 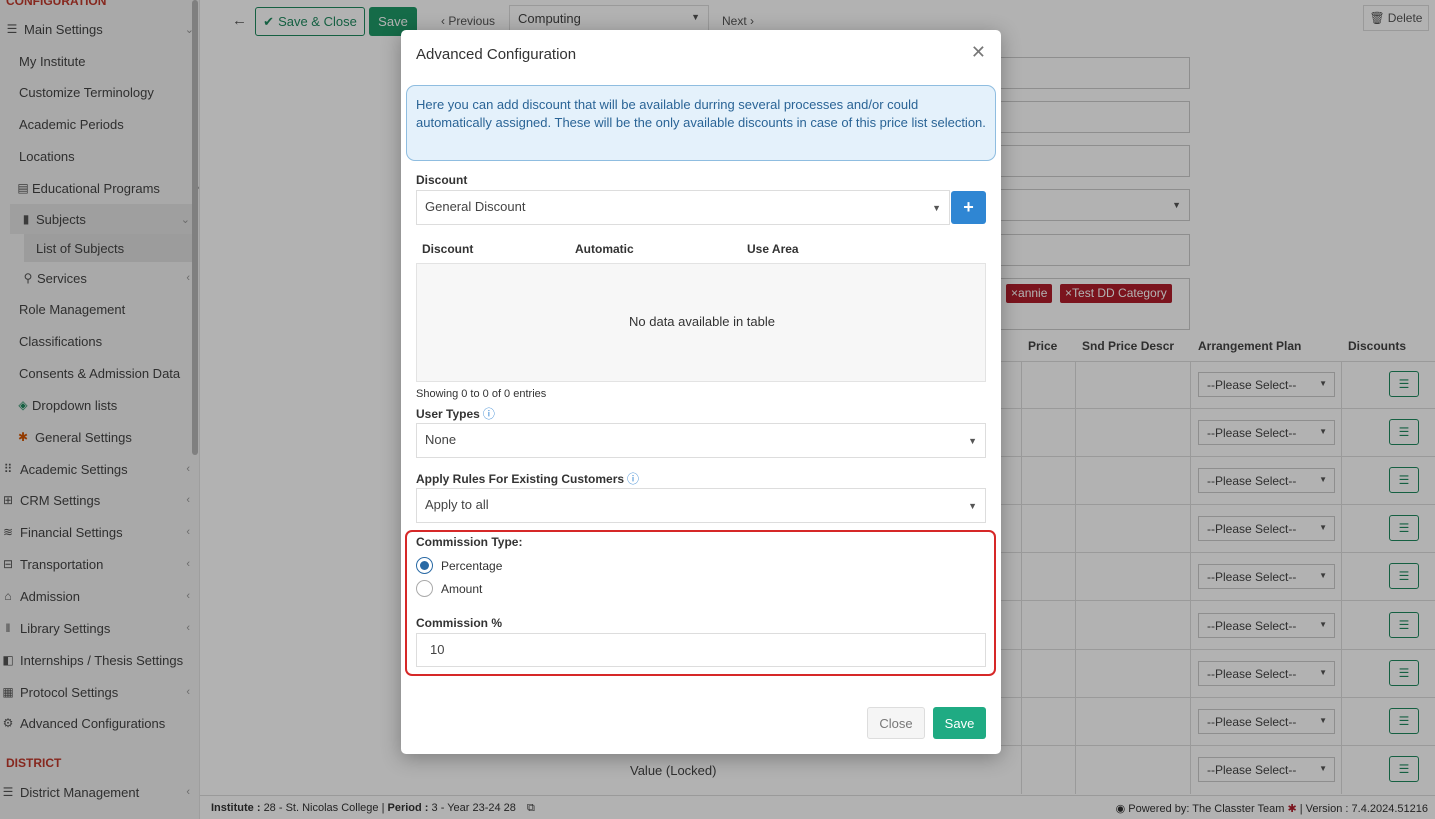 What do you see at coordinates (472, 565) in the screenshot?
I see `radio-label: Percentage` at bounding box center [472, 565].